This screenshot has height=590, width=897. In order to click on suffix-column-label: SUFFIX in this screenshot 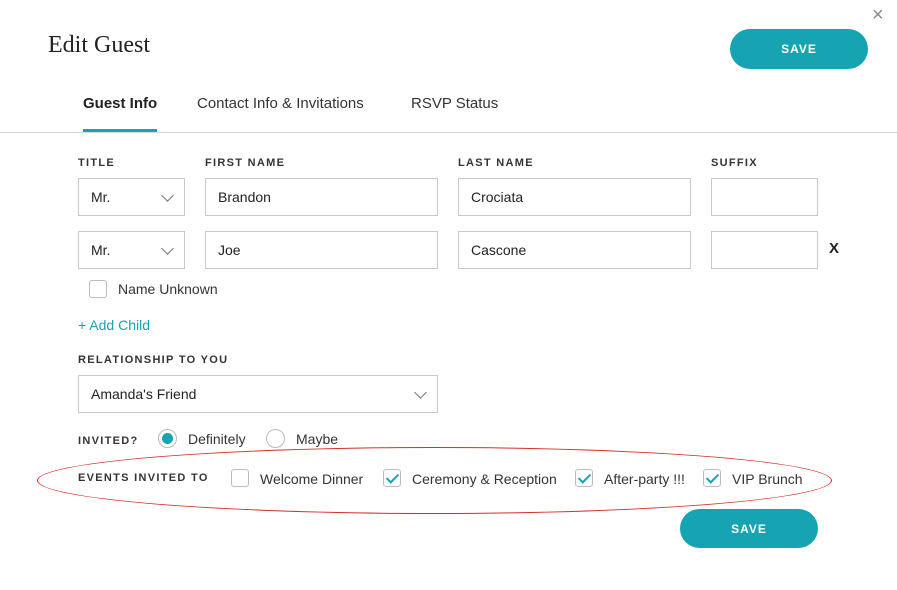, I will do `click(734, 163)`.